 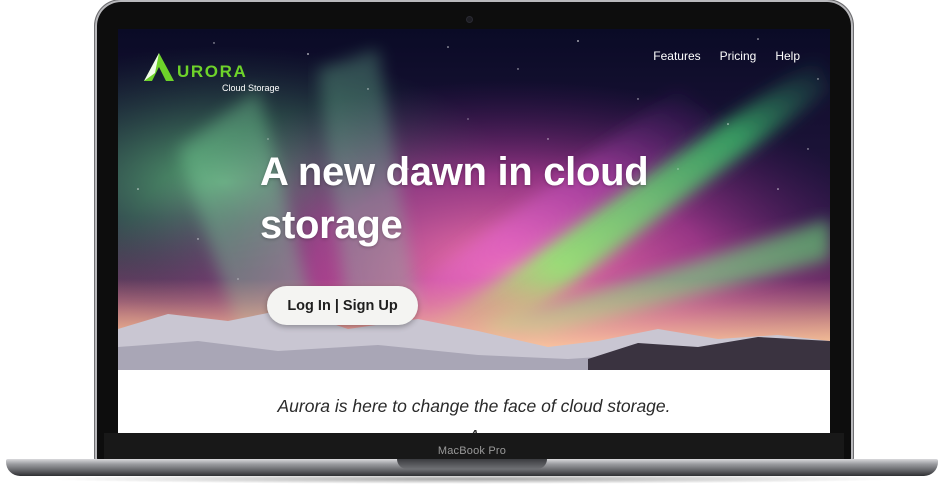 What do you see at coordinates (342, 305) in the screenshot?
I see `login-signup-button: Log In | Sign Up` at bounding box center [342, 305].